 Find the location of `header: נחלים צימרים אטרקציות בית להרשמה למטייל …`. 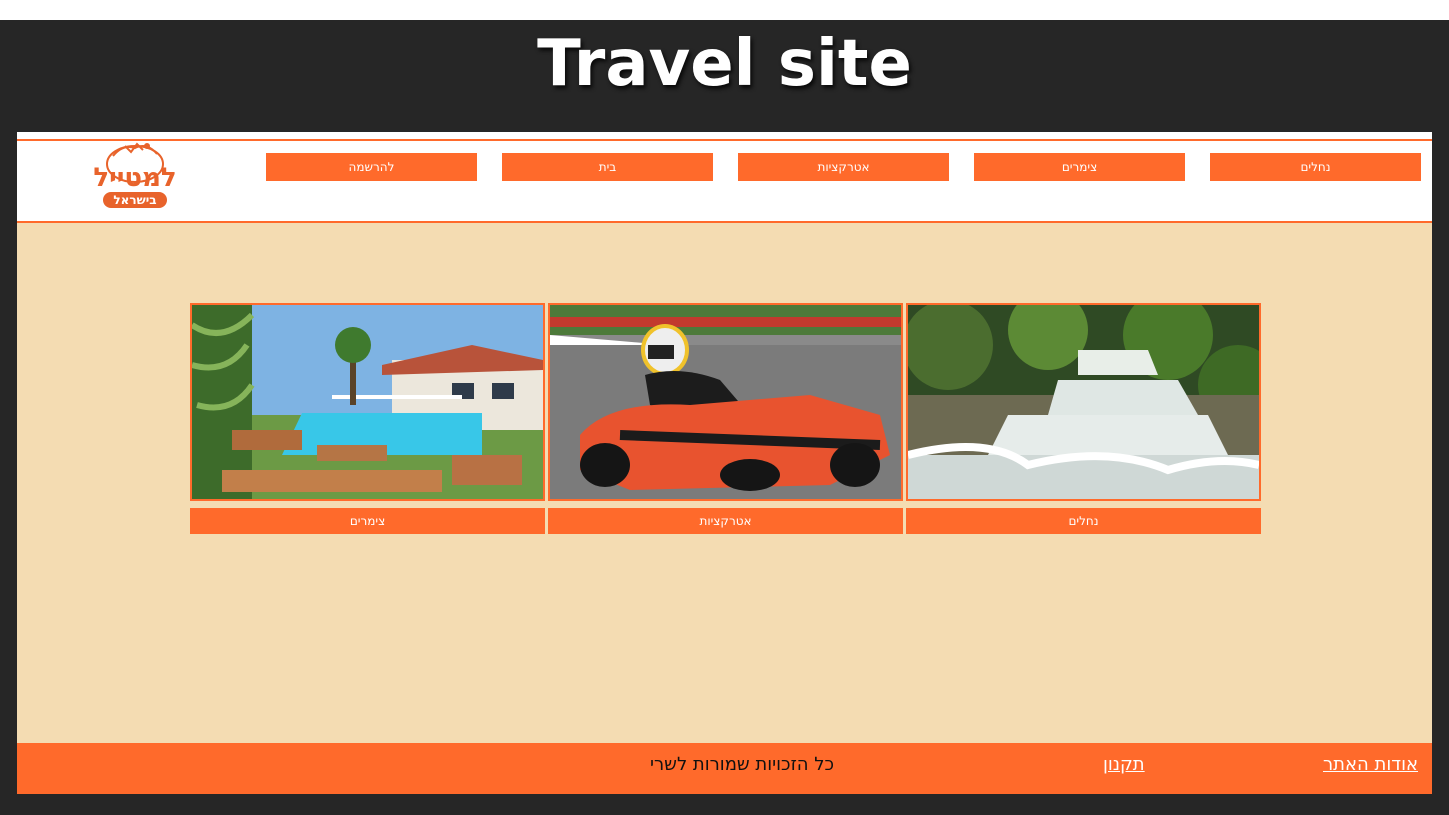

header: נחלים צימרים אטרקציות בית להרשמה למטייל … is located at coordinates (724, 177).